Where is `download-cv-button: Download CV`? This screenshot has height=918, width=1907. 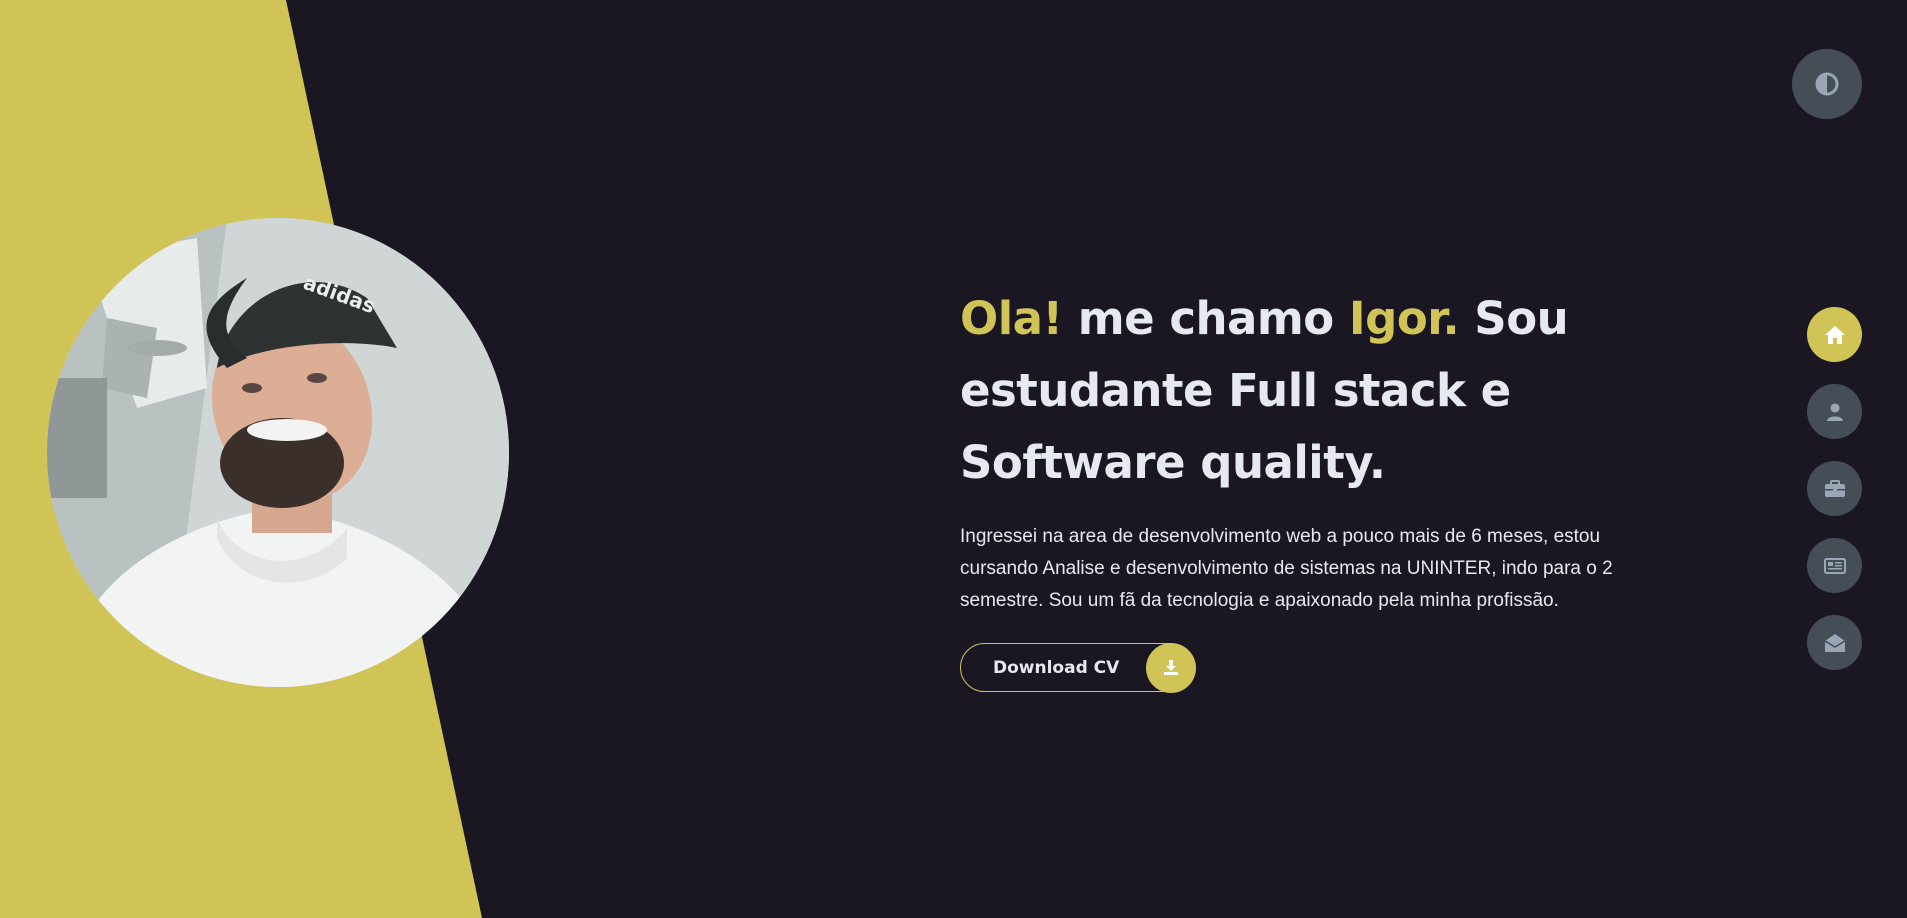 download-cv-button: Download CV is located at coordinates (1078, 667).